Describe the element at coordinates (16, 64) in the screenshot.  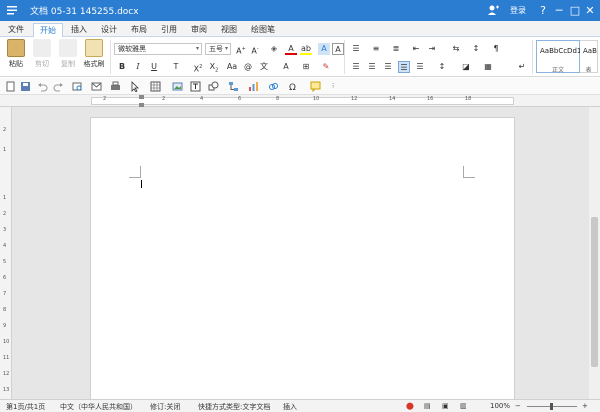
I see `paste-label: 粘贴` at that location.